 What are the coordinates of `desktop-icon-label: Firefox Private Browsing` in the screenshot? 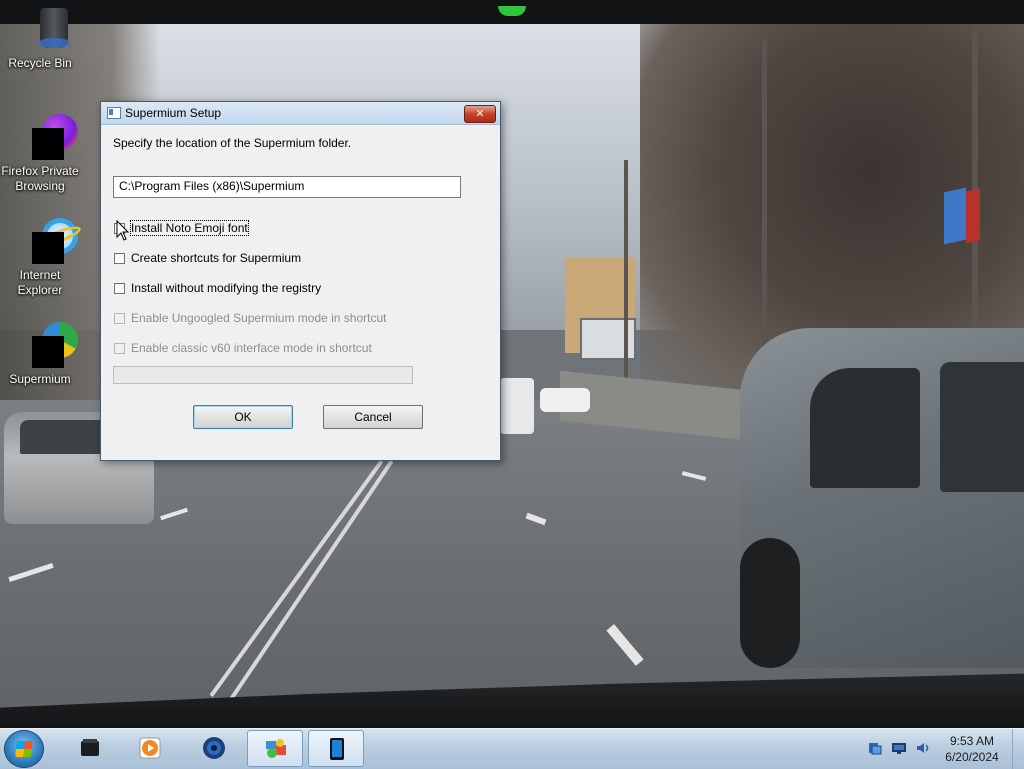 It's located at (40, 178).